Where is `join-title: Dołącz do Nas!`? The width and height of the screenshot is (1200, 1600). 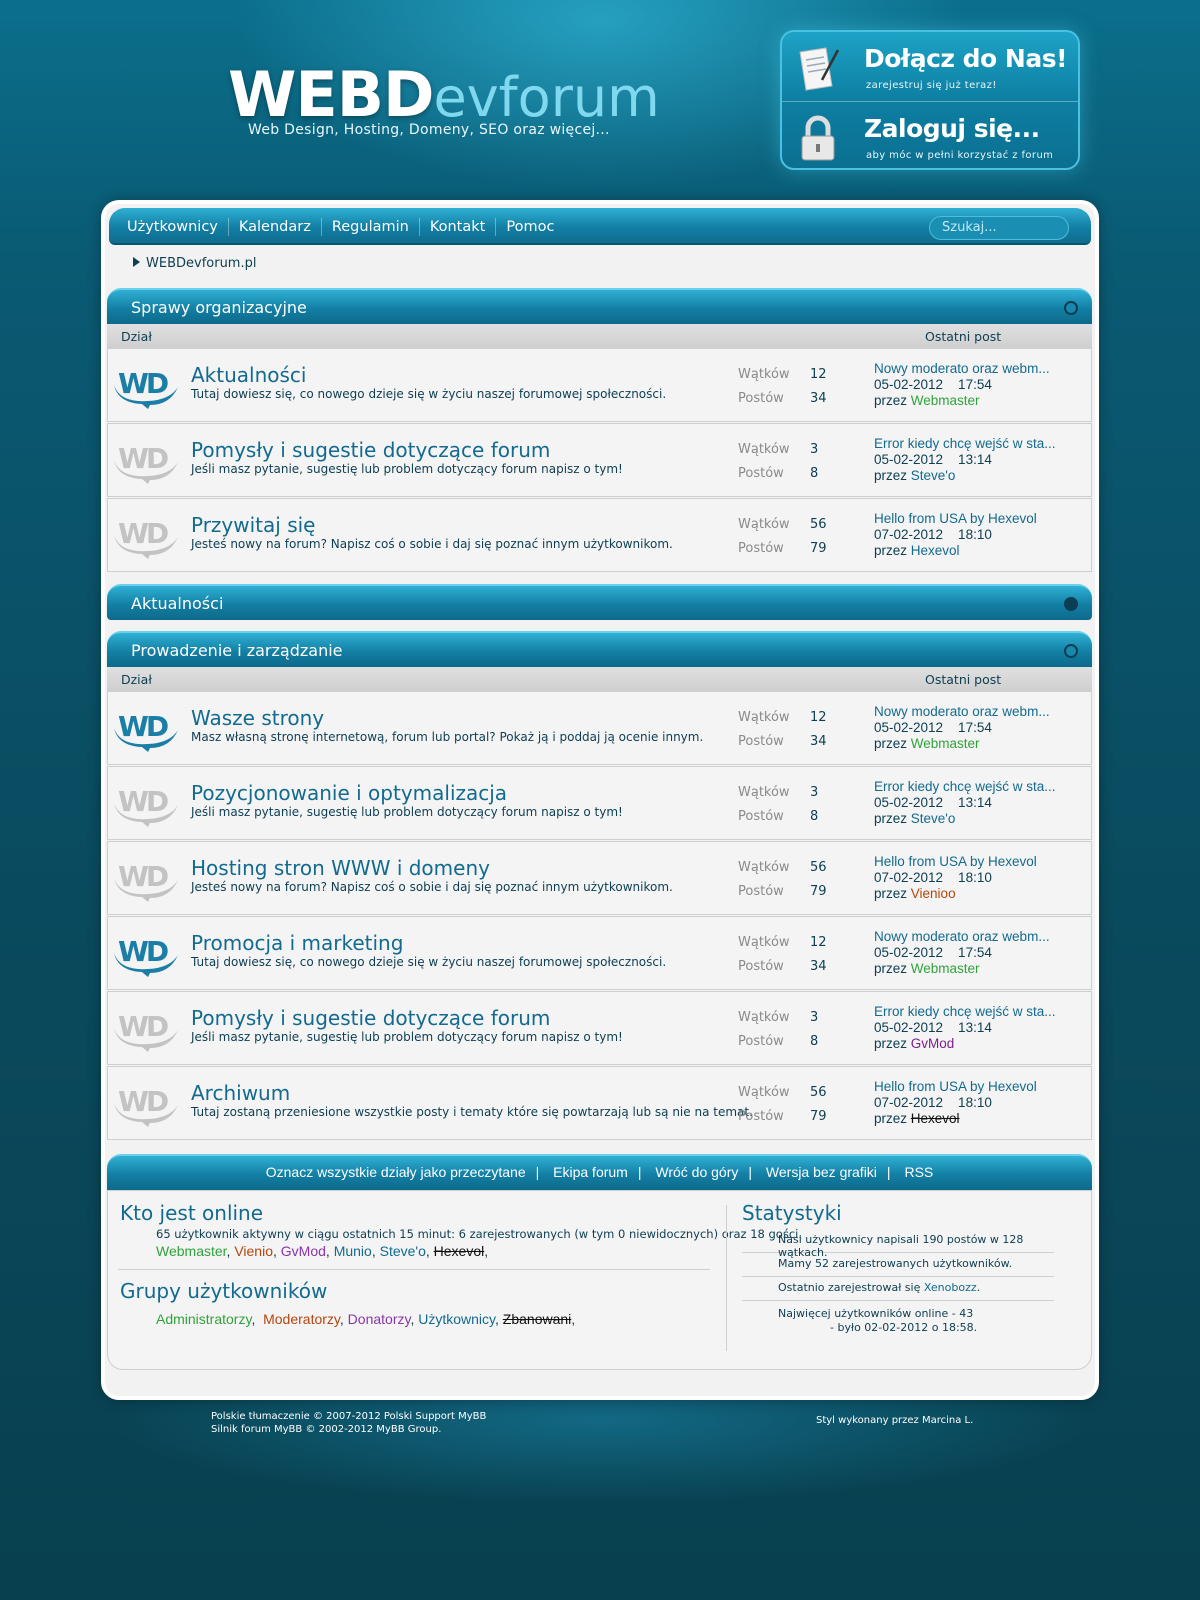
join-title: Dołącz do Nas! is located at coordinates (966, 58).